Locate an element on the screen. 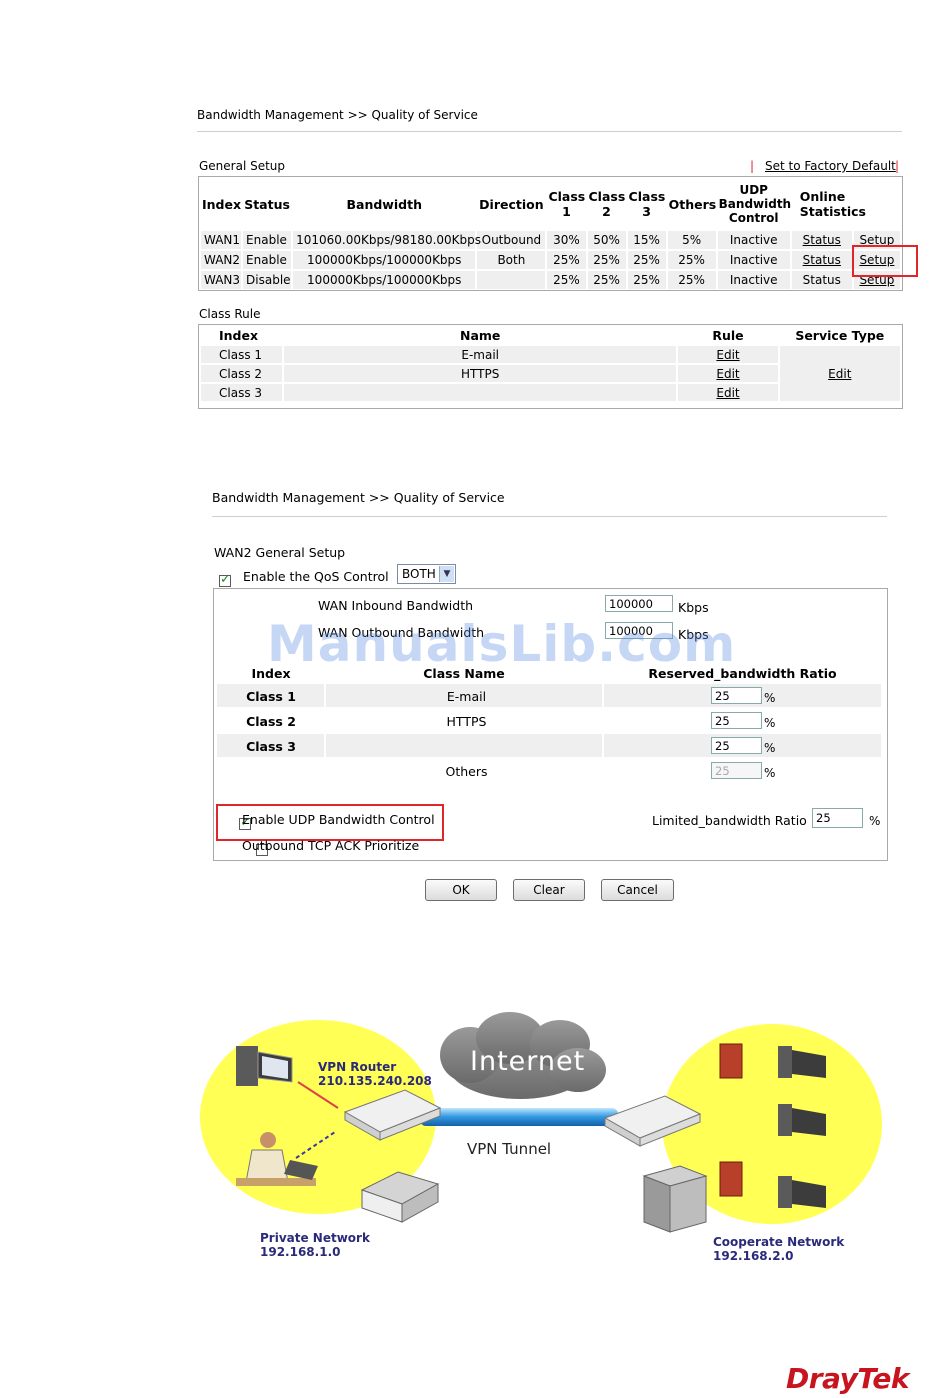 This screenshot has width=950, height=1398. enable-qos-checkbox is located at coordinates (225, 579).